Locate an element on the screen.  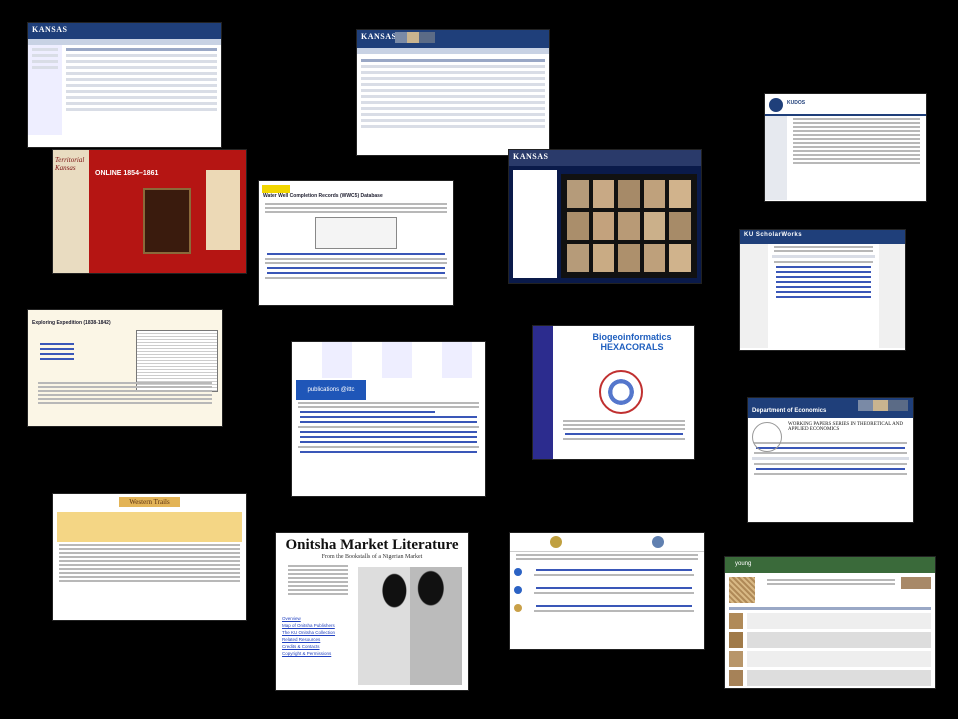
thumb-kansas-catalog: KANSAS is located at coordinates (124, 85).